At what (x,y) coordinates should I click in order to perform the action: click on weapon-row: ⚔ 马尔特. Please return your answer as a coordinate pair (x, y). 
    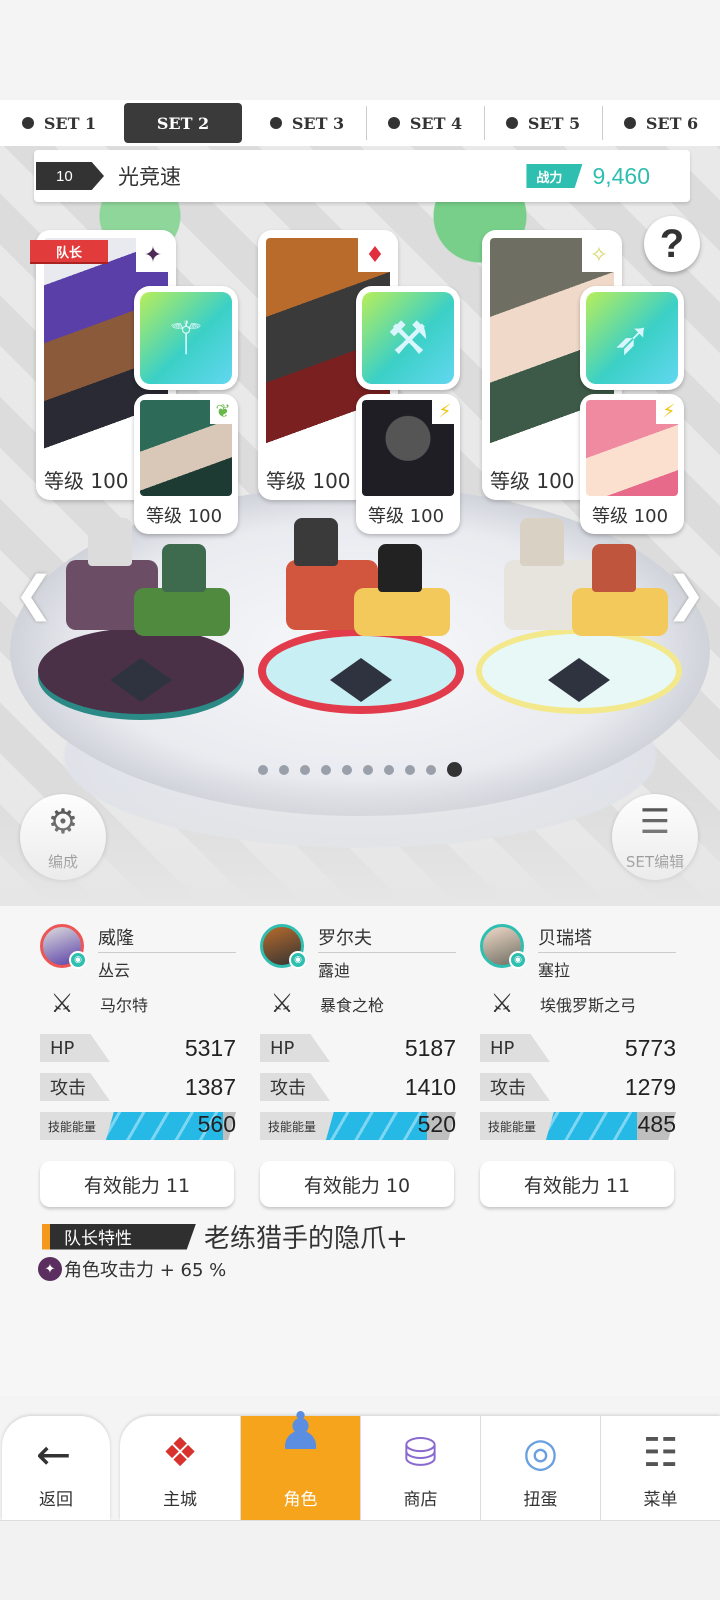
    Looking at the image, I should click on (138, 1004).